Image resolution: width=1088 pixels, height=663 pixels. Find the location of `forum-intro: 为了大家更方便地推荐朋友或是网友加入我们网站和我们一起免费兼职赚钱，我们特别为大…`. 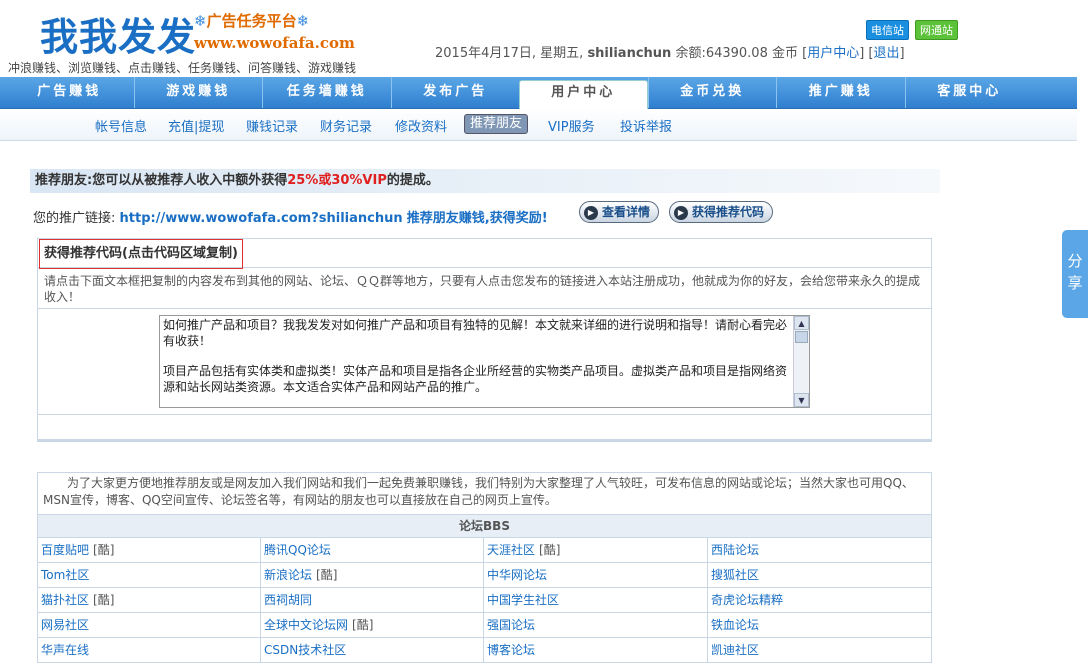

forum-intro: 为了大家更方便地推荐朋友或是网友加入我们网站和我们一起免费兼职赚钱，我们特别为大… is located at coordinates (478, 491).